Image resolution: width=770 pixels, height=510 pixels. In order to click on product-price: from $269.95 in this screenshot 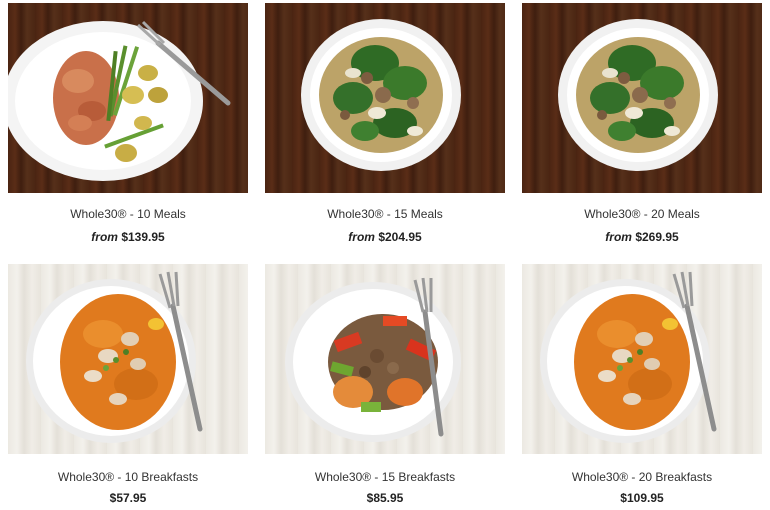, I will do `click(642, 237)`.